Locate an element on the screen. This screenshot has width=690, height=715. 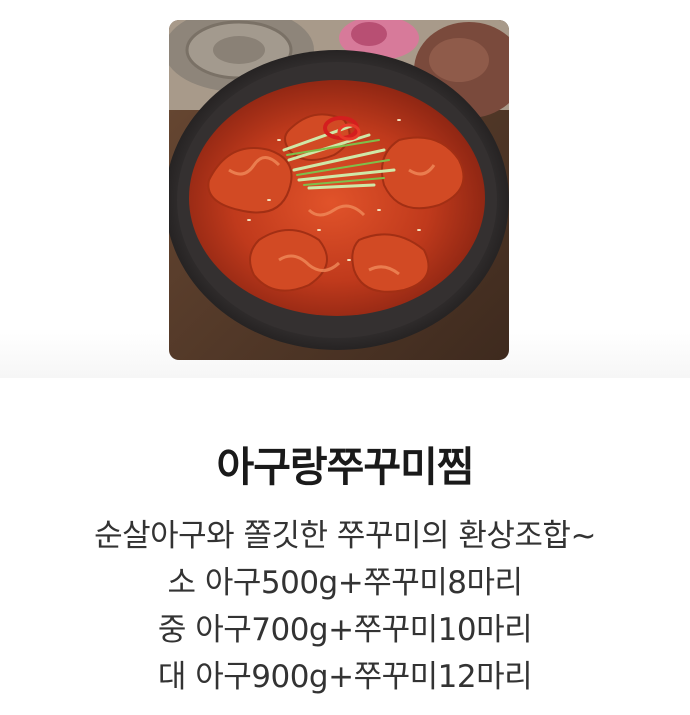
menu-title: 아구랑쭈꾸미찜 is located at coordinates (345, 467).